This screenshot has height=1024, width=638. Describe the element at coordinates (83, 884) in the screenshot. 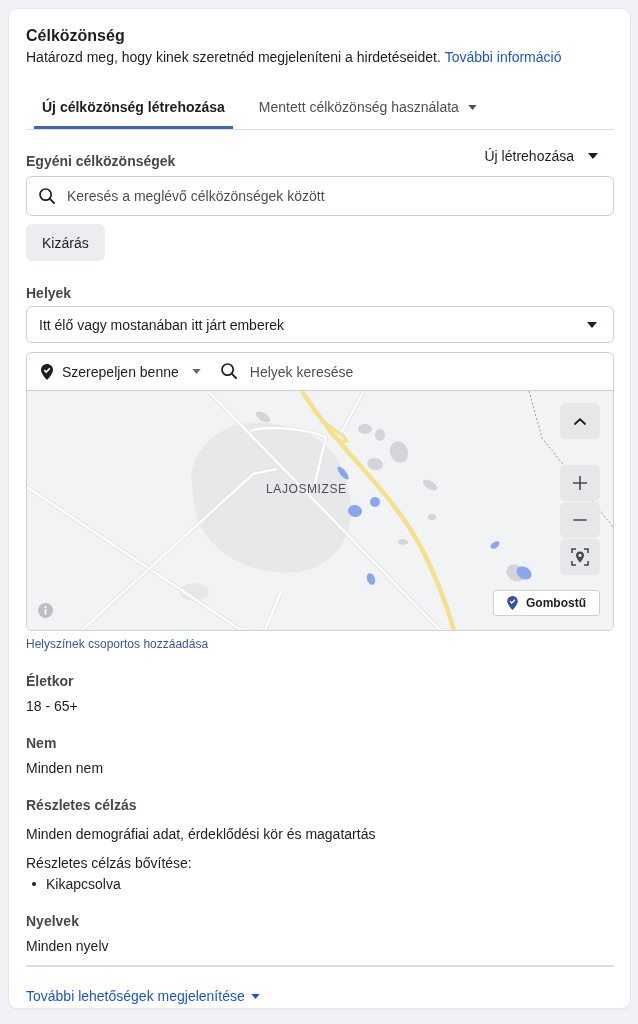

I see `bullet-text: Kikapcsolva` at that location.